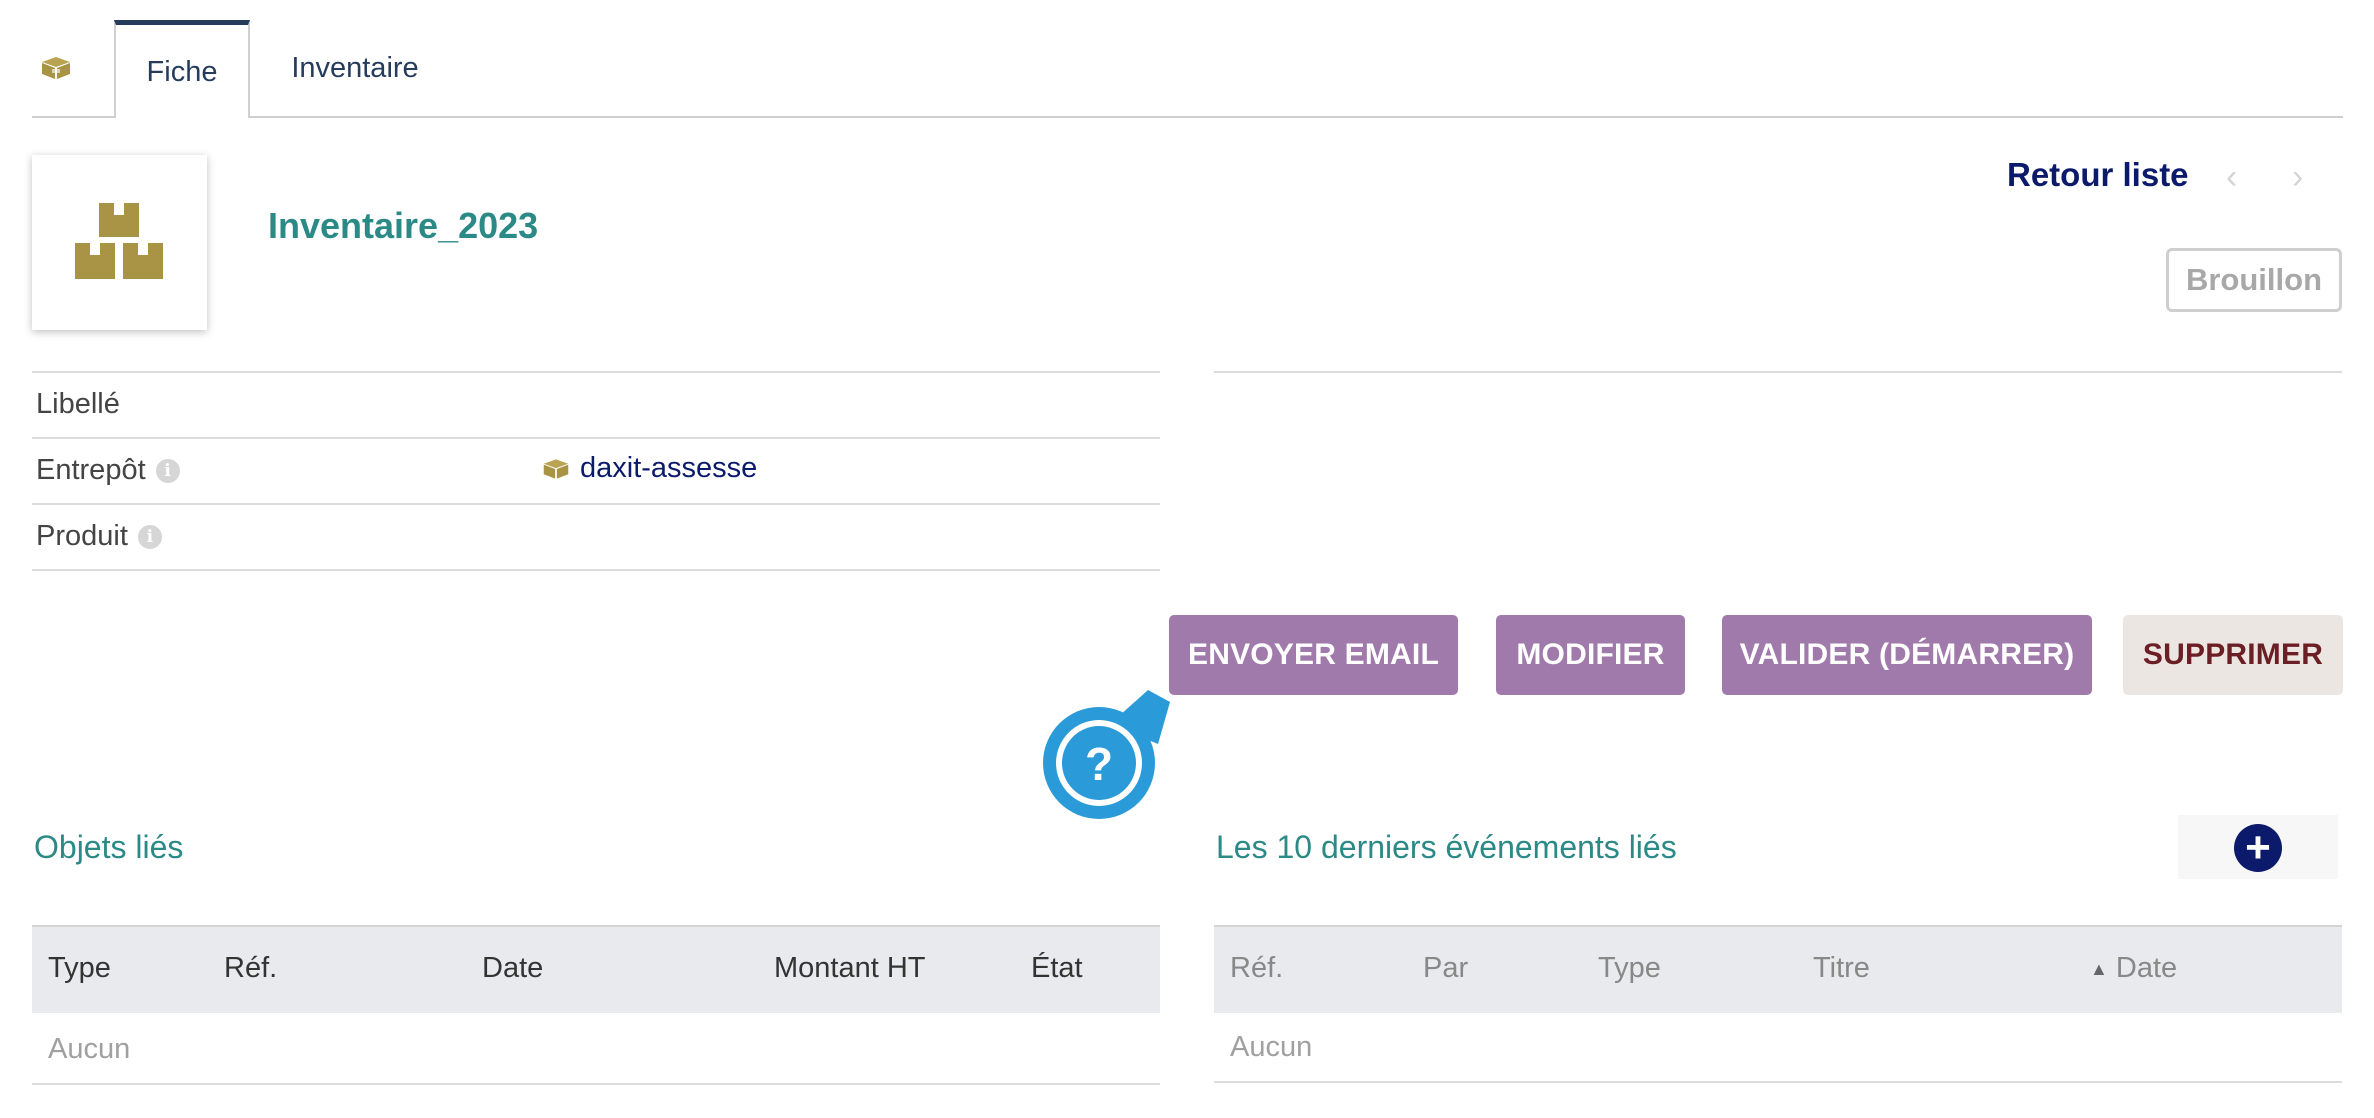 The width and height of the screenshot is (2374, 1118). I want to click on chevron-left-icon: ‹, so click(2231, 177).